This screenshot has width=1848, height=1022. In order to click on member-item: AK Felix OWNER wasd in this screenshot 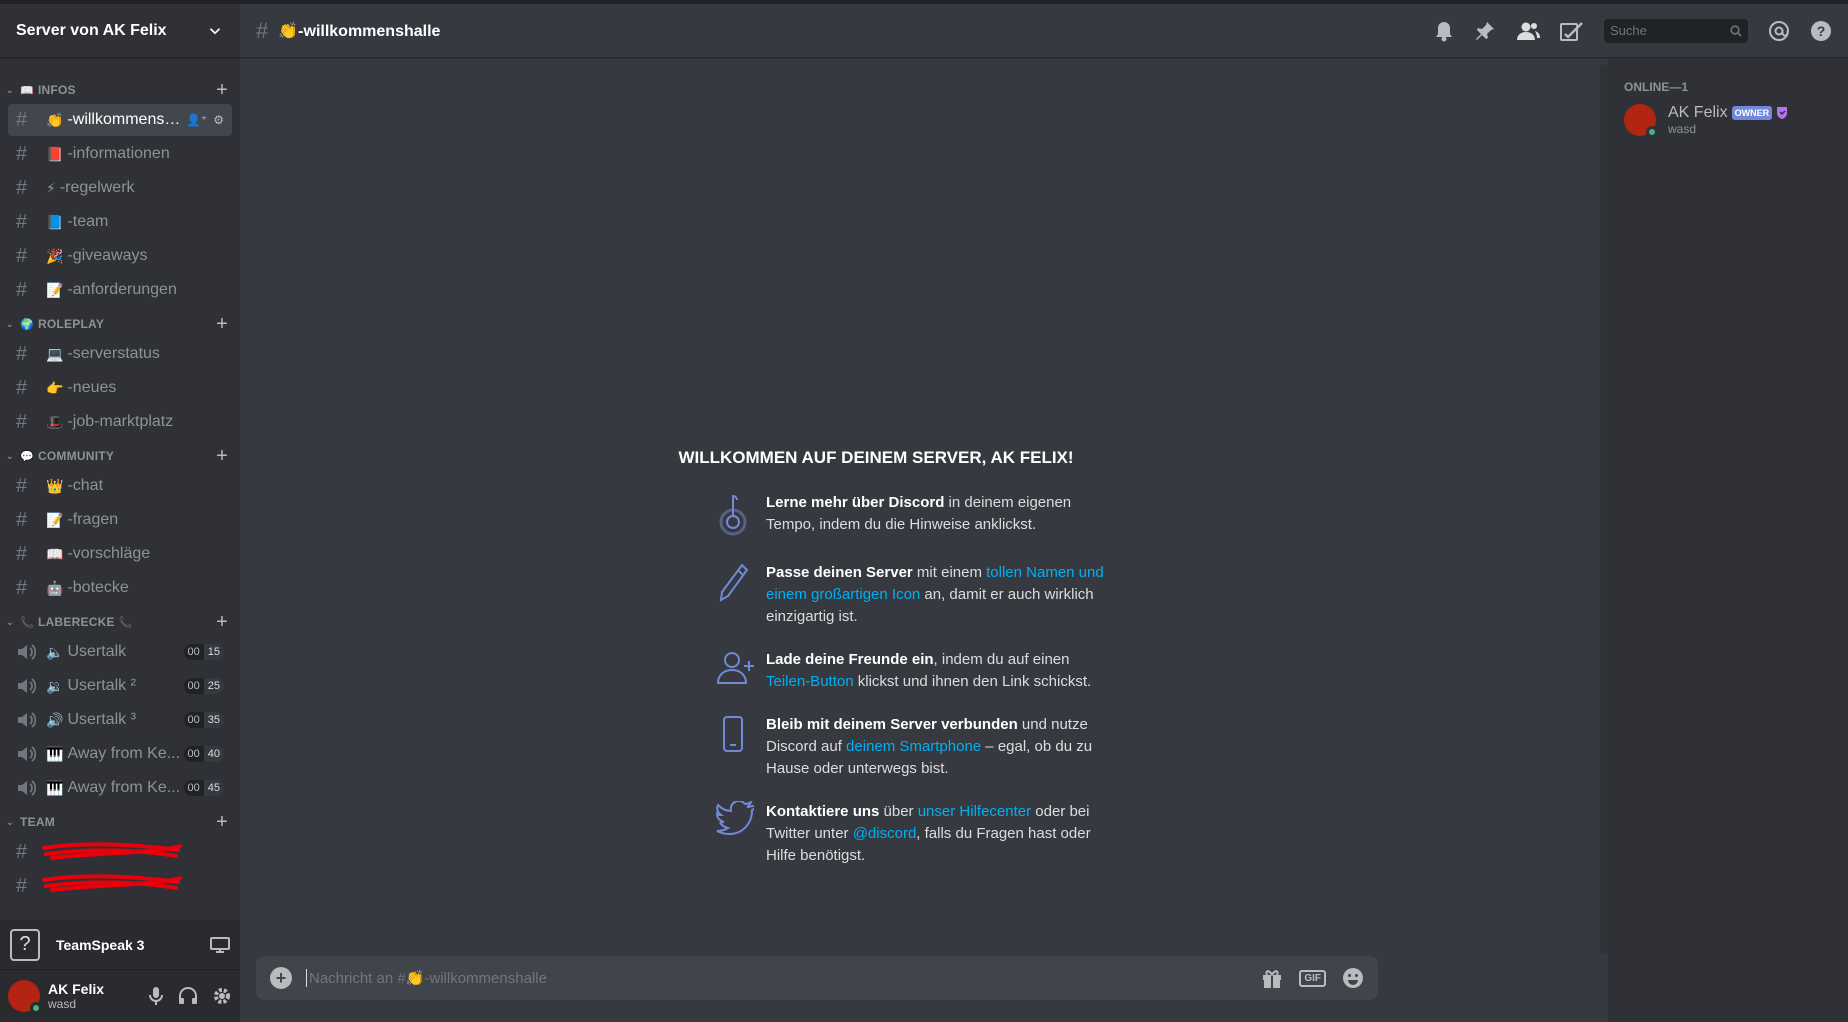, I will do `click(1732, 120)`.